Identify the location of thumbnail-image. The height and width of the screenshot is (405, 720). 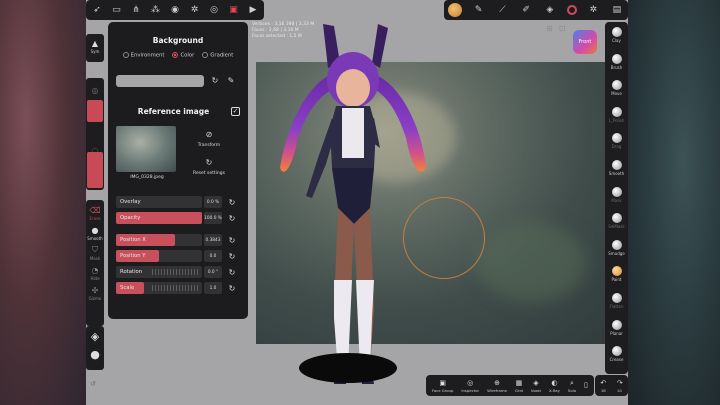
(146, 148).